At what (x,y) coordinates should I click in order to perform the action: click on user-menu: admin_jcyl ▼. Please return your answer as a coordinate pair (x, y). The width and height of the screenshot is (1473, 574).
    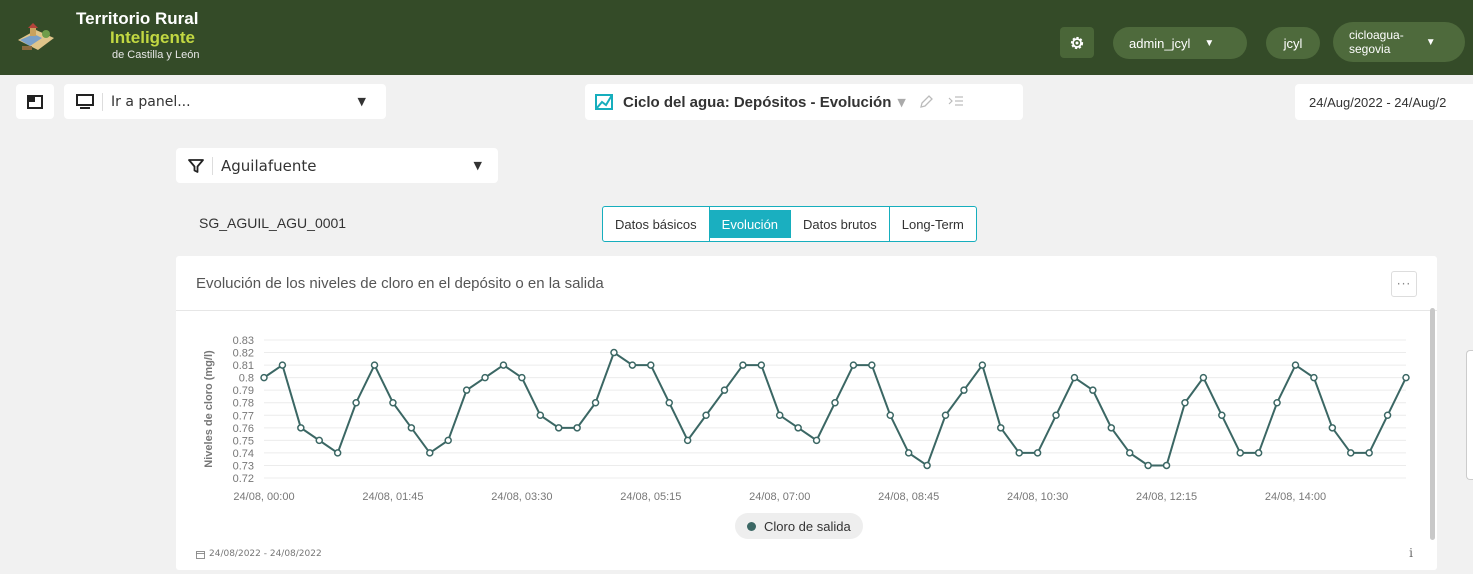
    Looking at the image, I should click on (1180, 43).